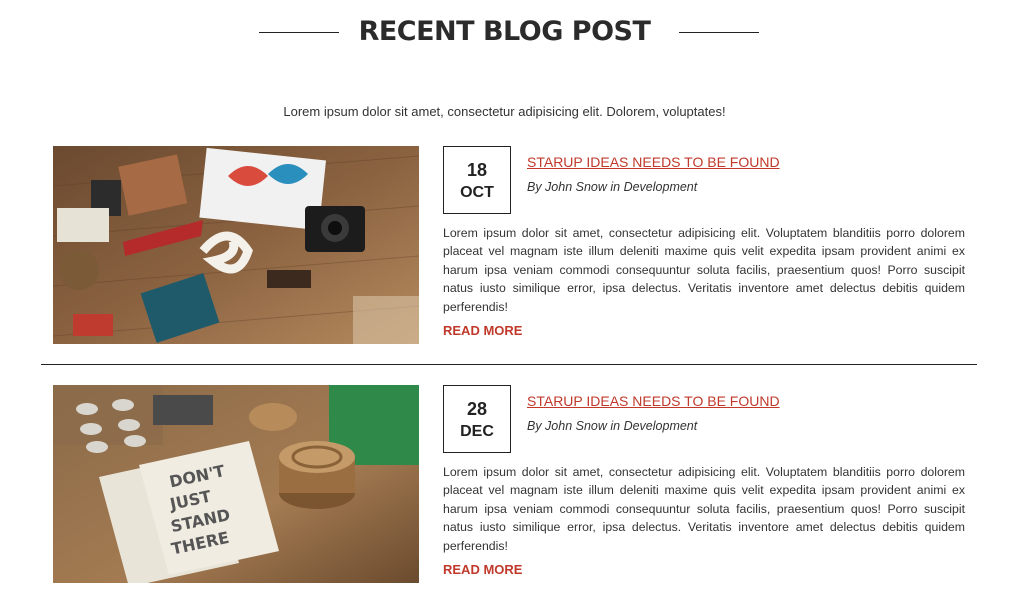 The width and height of the screenshot is (1009, 614). I want to click on post-thumbnail: DON'T JUST STAND THERE, so click(236, 484).